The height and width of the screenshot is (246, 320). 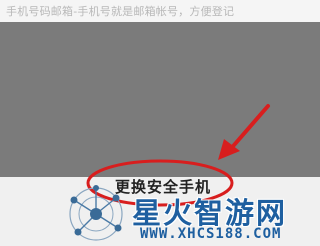 I want to click on network-globe-icon, so click(x=96, y=213).